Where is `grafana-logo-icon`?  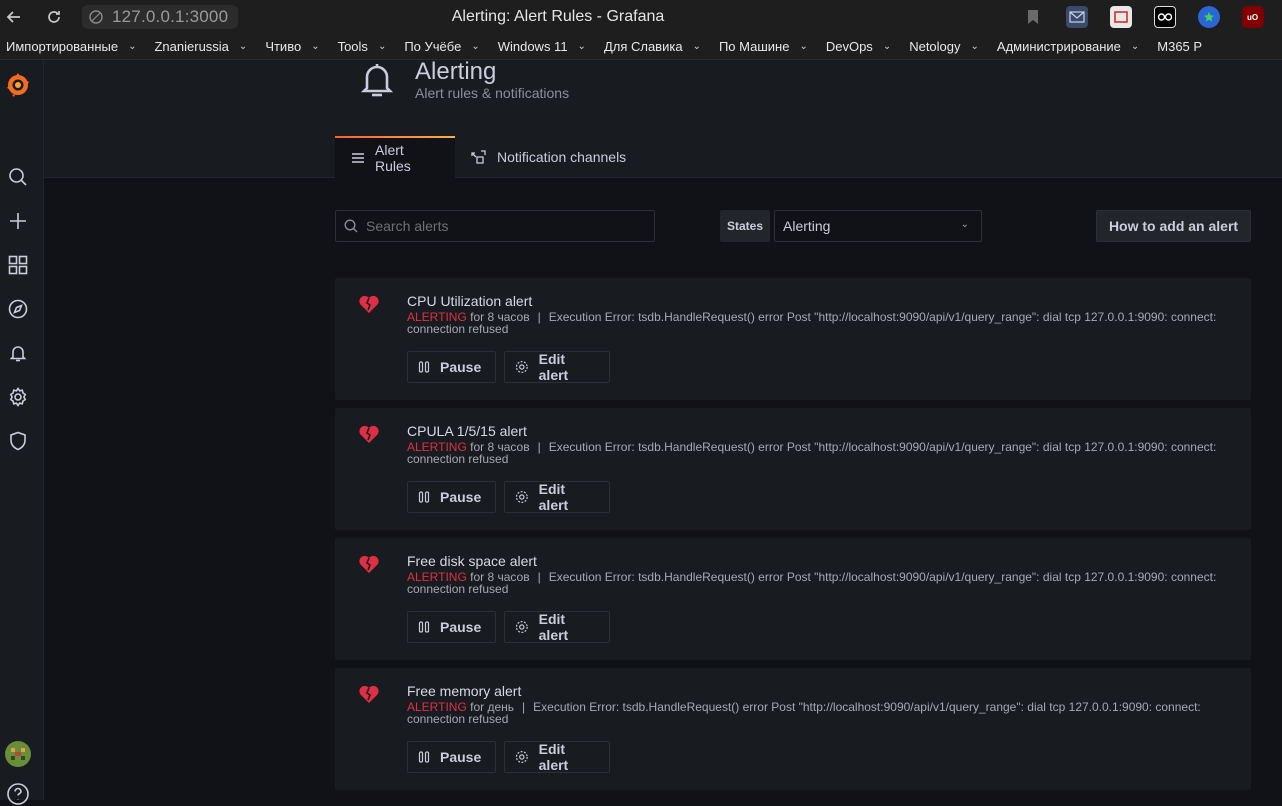
grafana-logo-icon is located at coordinates (18, 85).